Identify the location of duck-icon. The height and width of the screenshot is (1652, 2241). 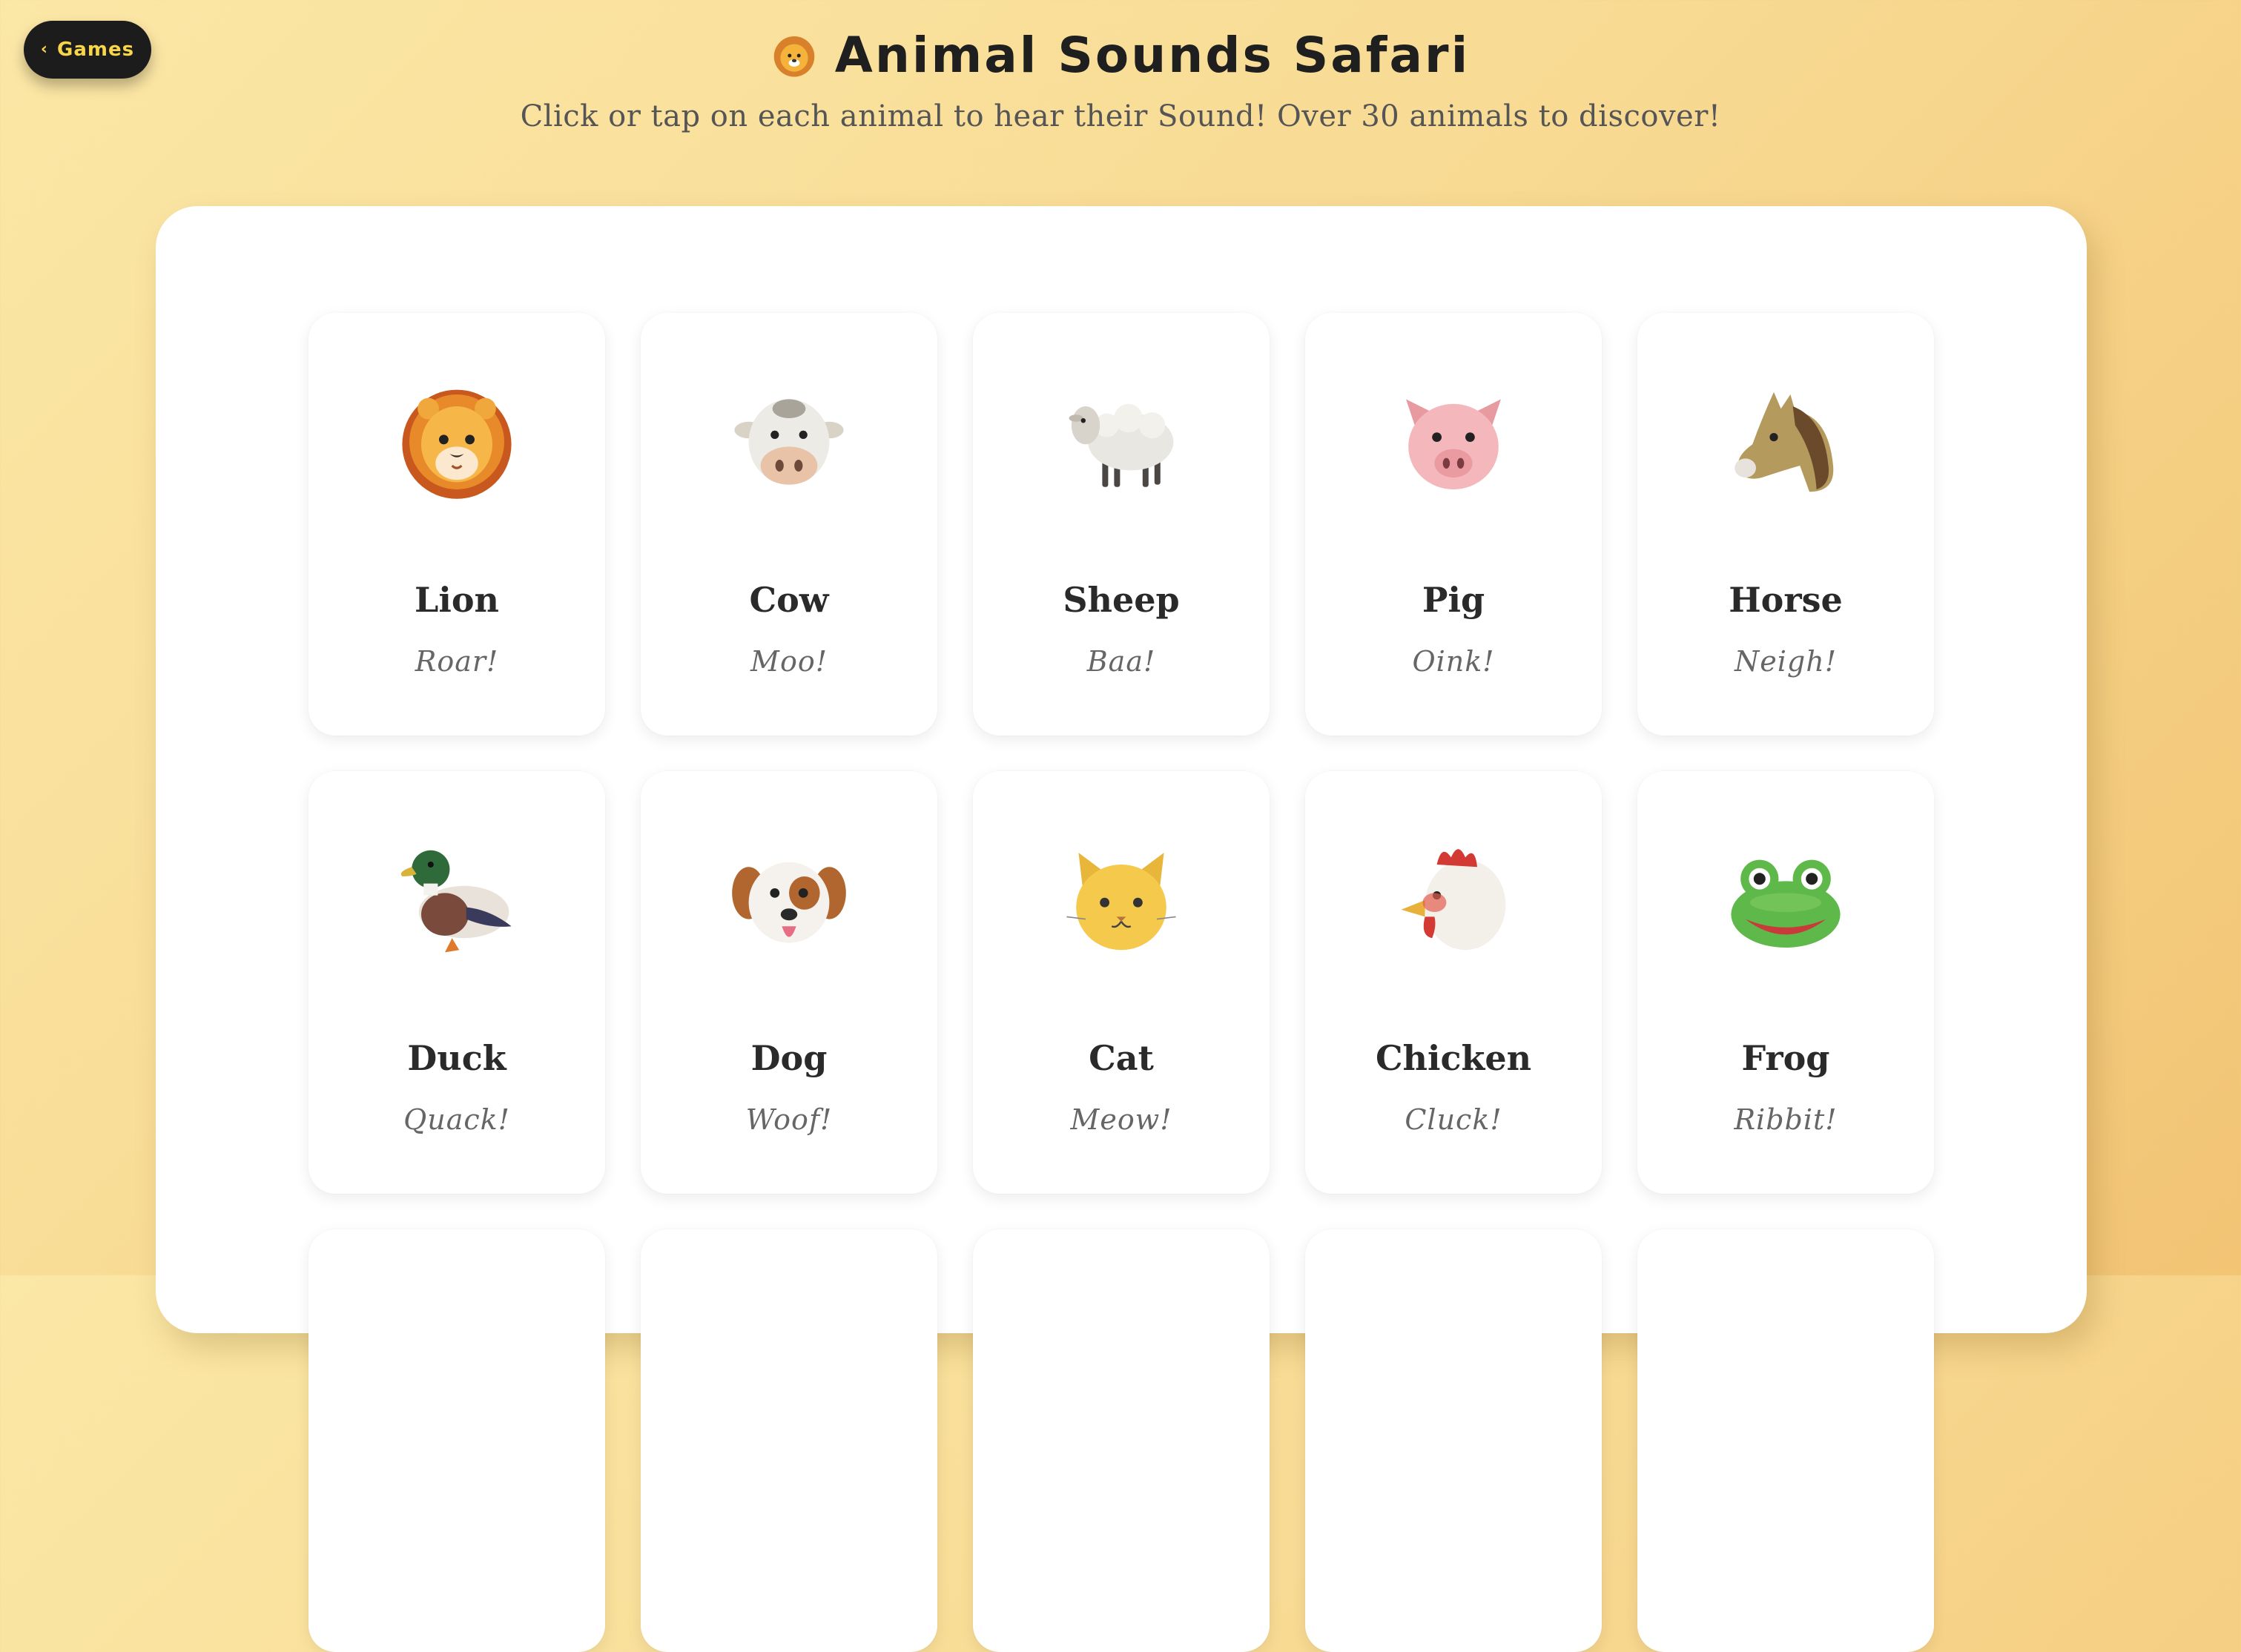
(456, 902).